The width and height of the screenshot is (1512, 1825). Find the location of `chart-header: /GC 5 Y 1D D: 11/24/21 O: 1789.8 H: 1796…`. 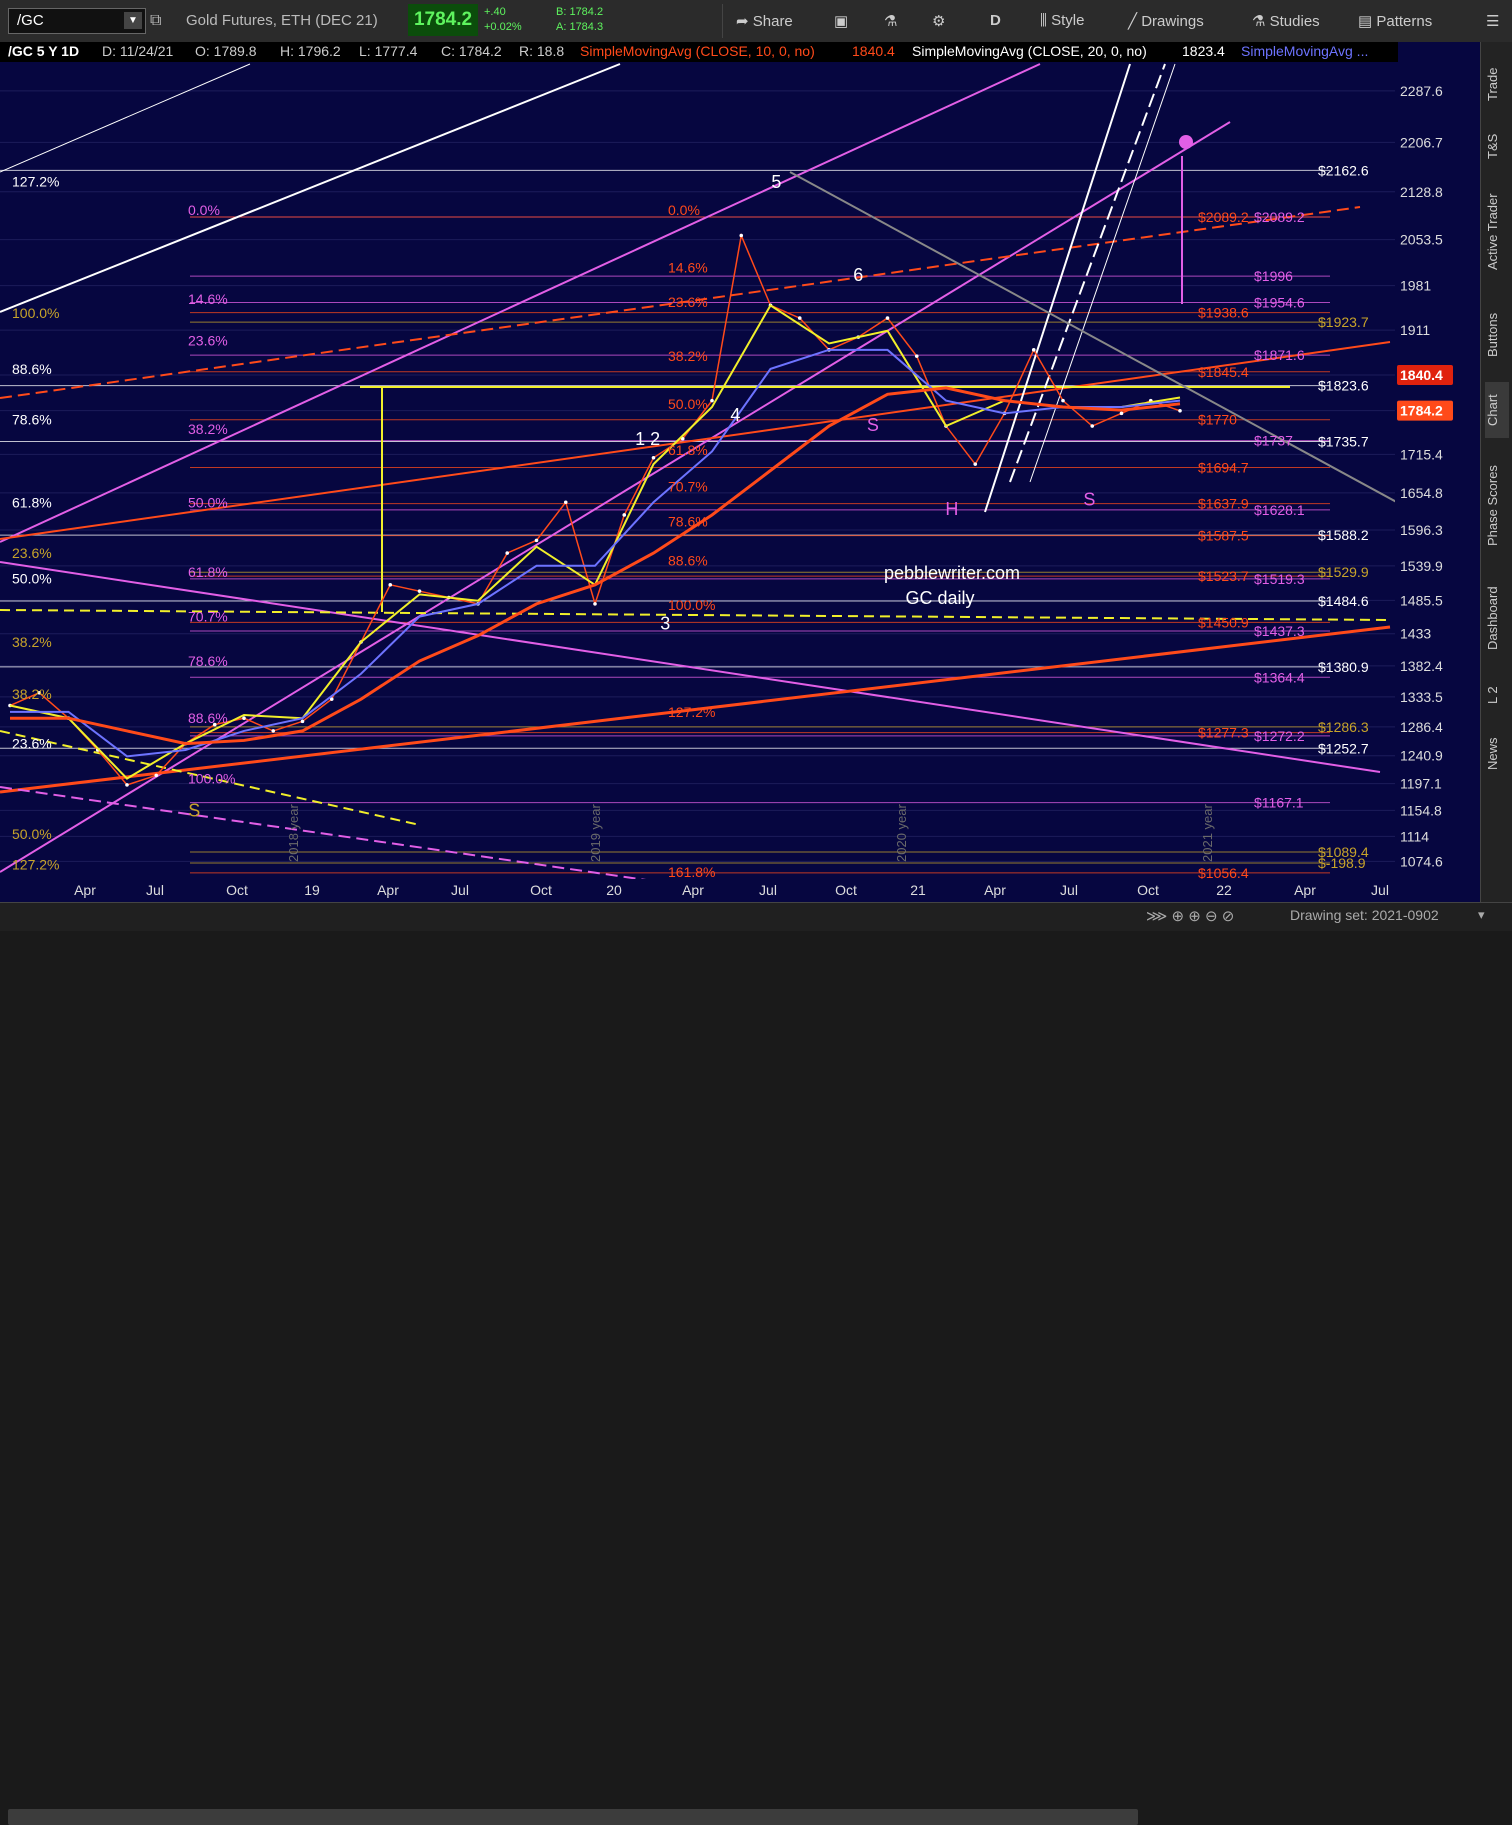

chart-header: /GC 5 Y 1D D: 11/24/21 O: 1789.8 H: 1796… is located at coordinates (699, 52).